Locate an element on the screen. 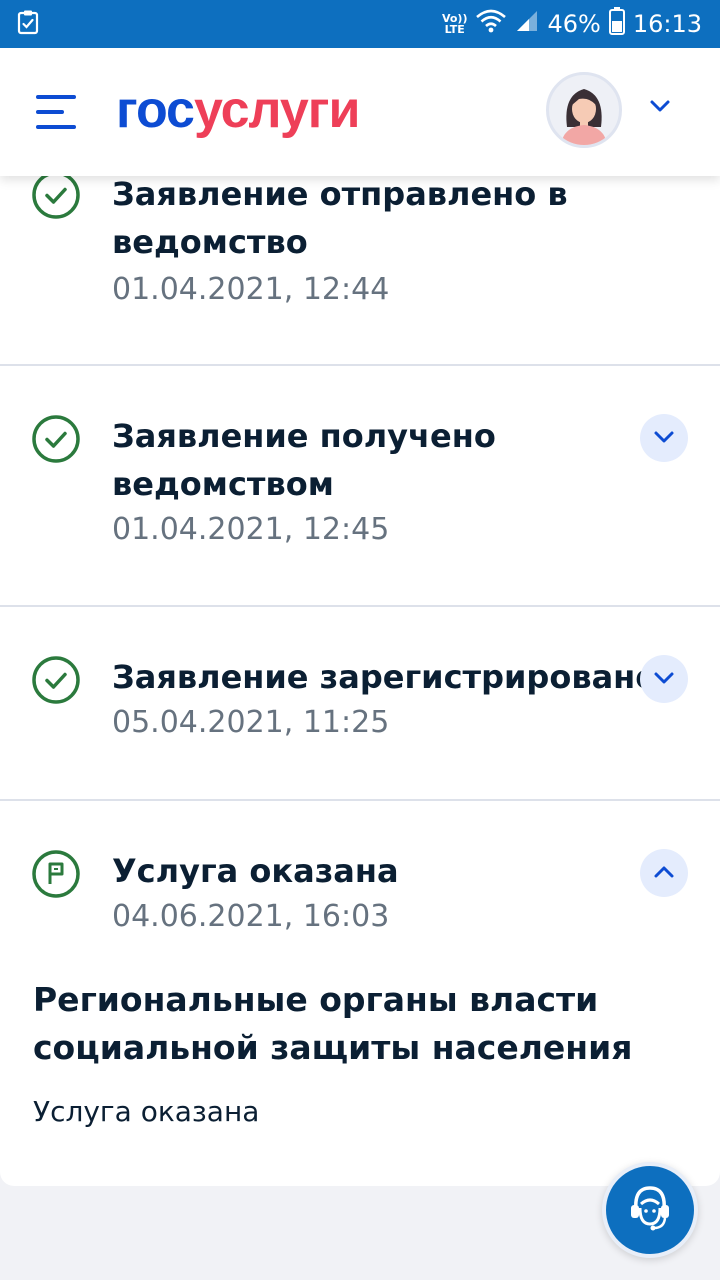 This screenshot has width=720, height=1280. chevron-up-icon is located at coordinates (664, 873).